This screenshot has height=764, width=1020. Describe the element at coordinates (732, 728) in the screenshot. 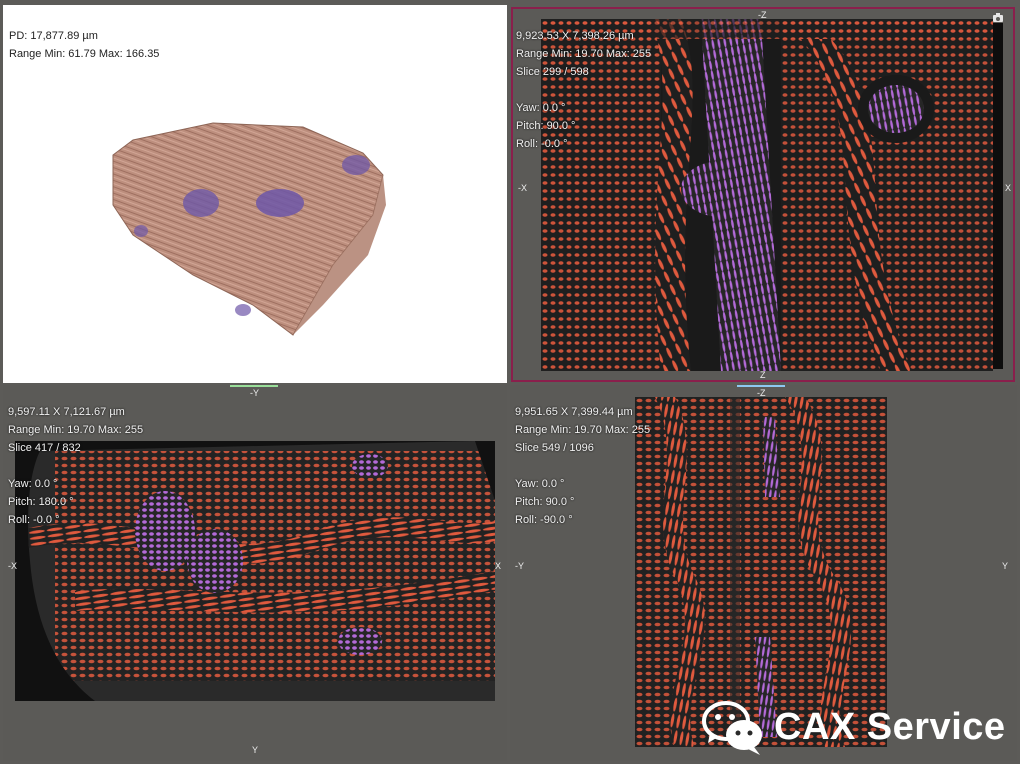

I see `wechat-icon` at that location.